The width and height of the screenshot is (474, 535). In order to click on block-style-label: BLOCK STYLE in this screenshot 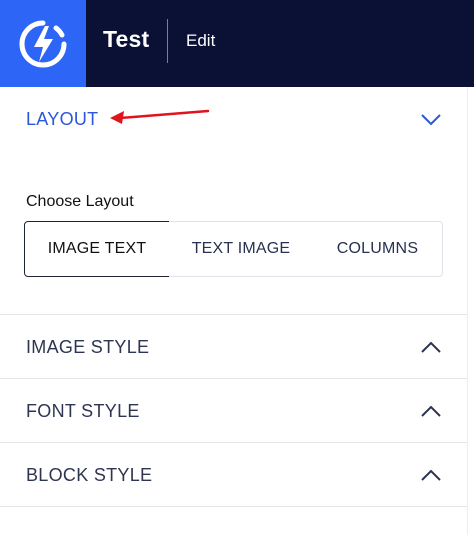, I will do `click(89, 475)`.